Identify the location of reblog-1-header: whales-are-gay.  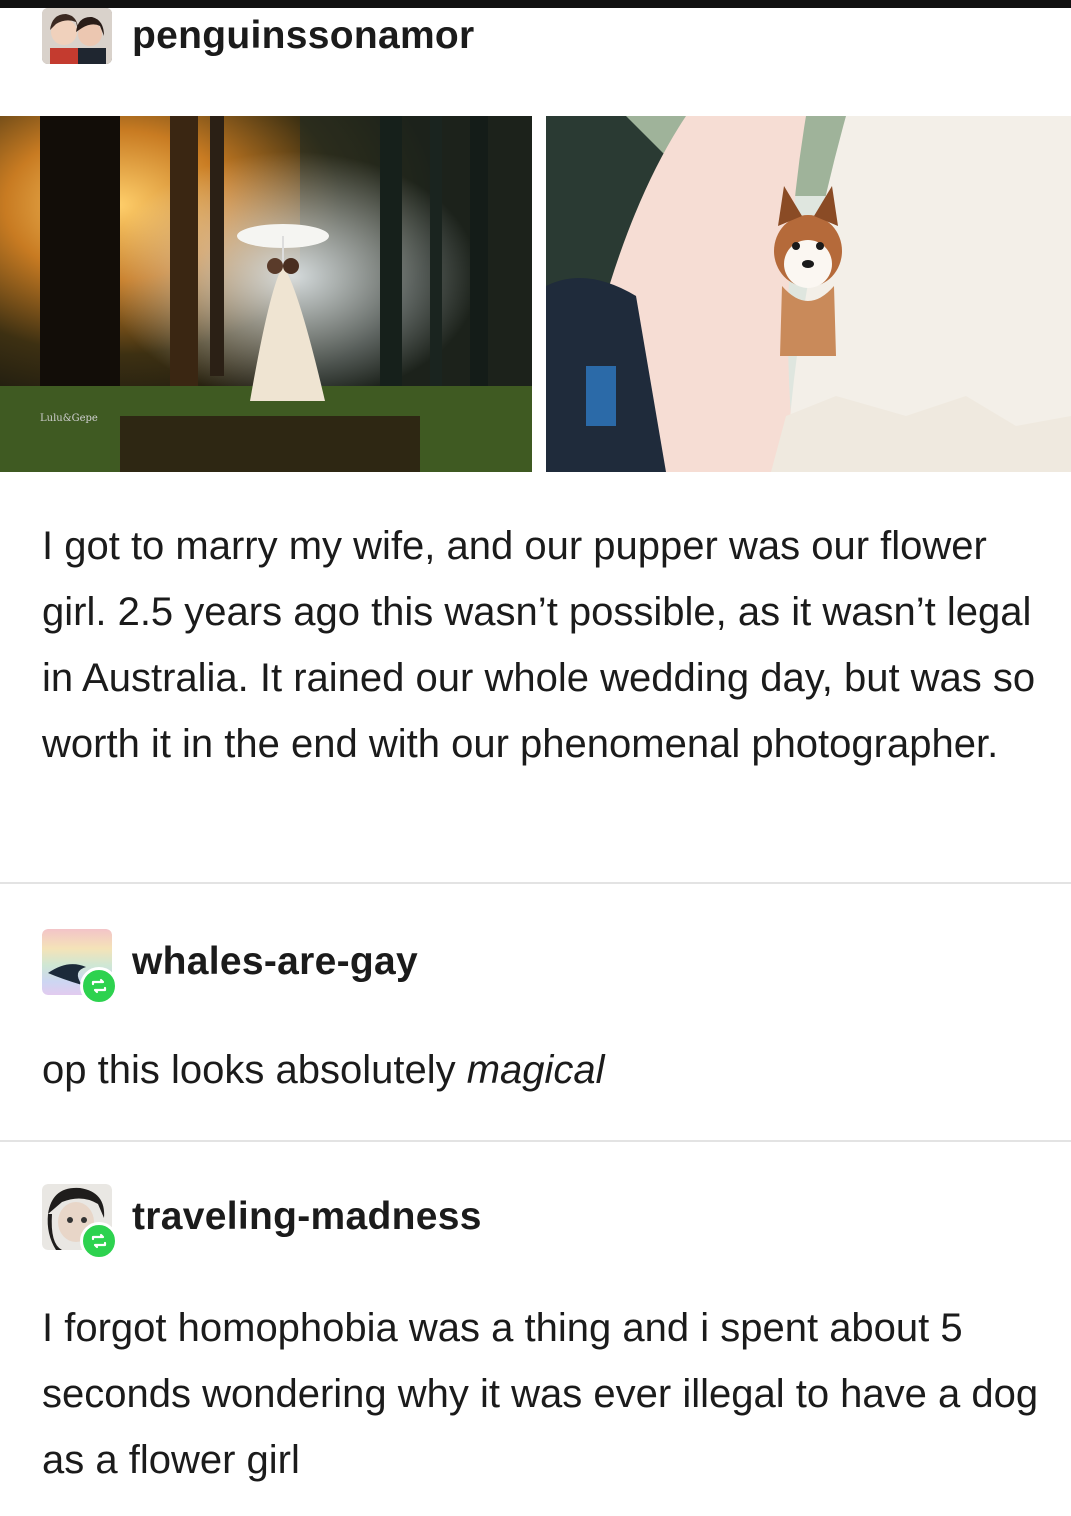
(230, 967).